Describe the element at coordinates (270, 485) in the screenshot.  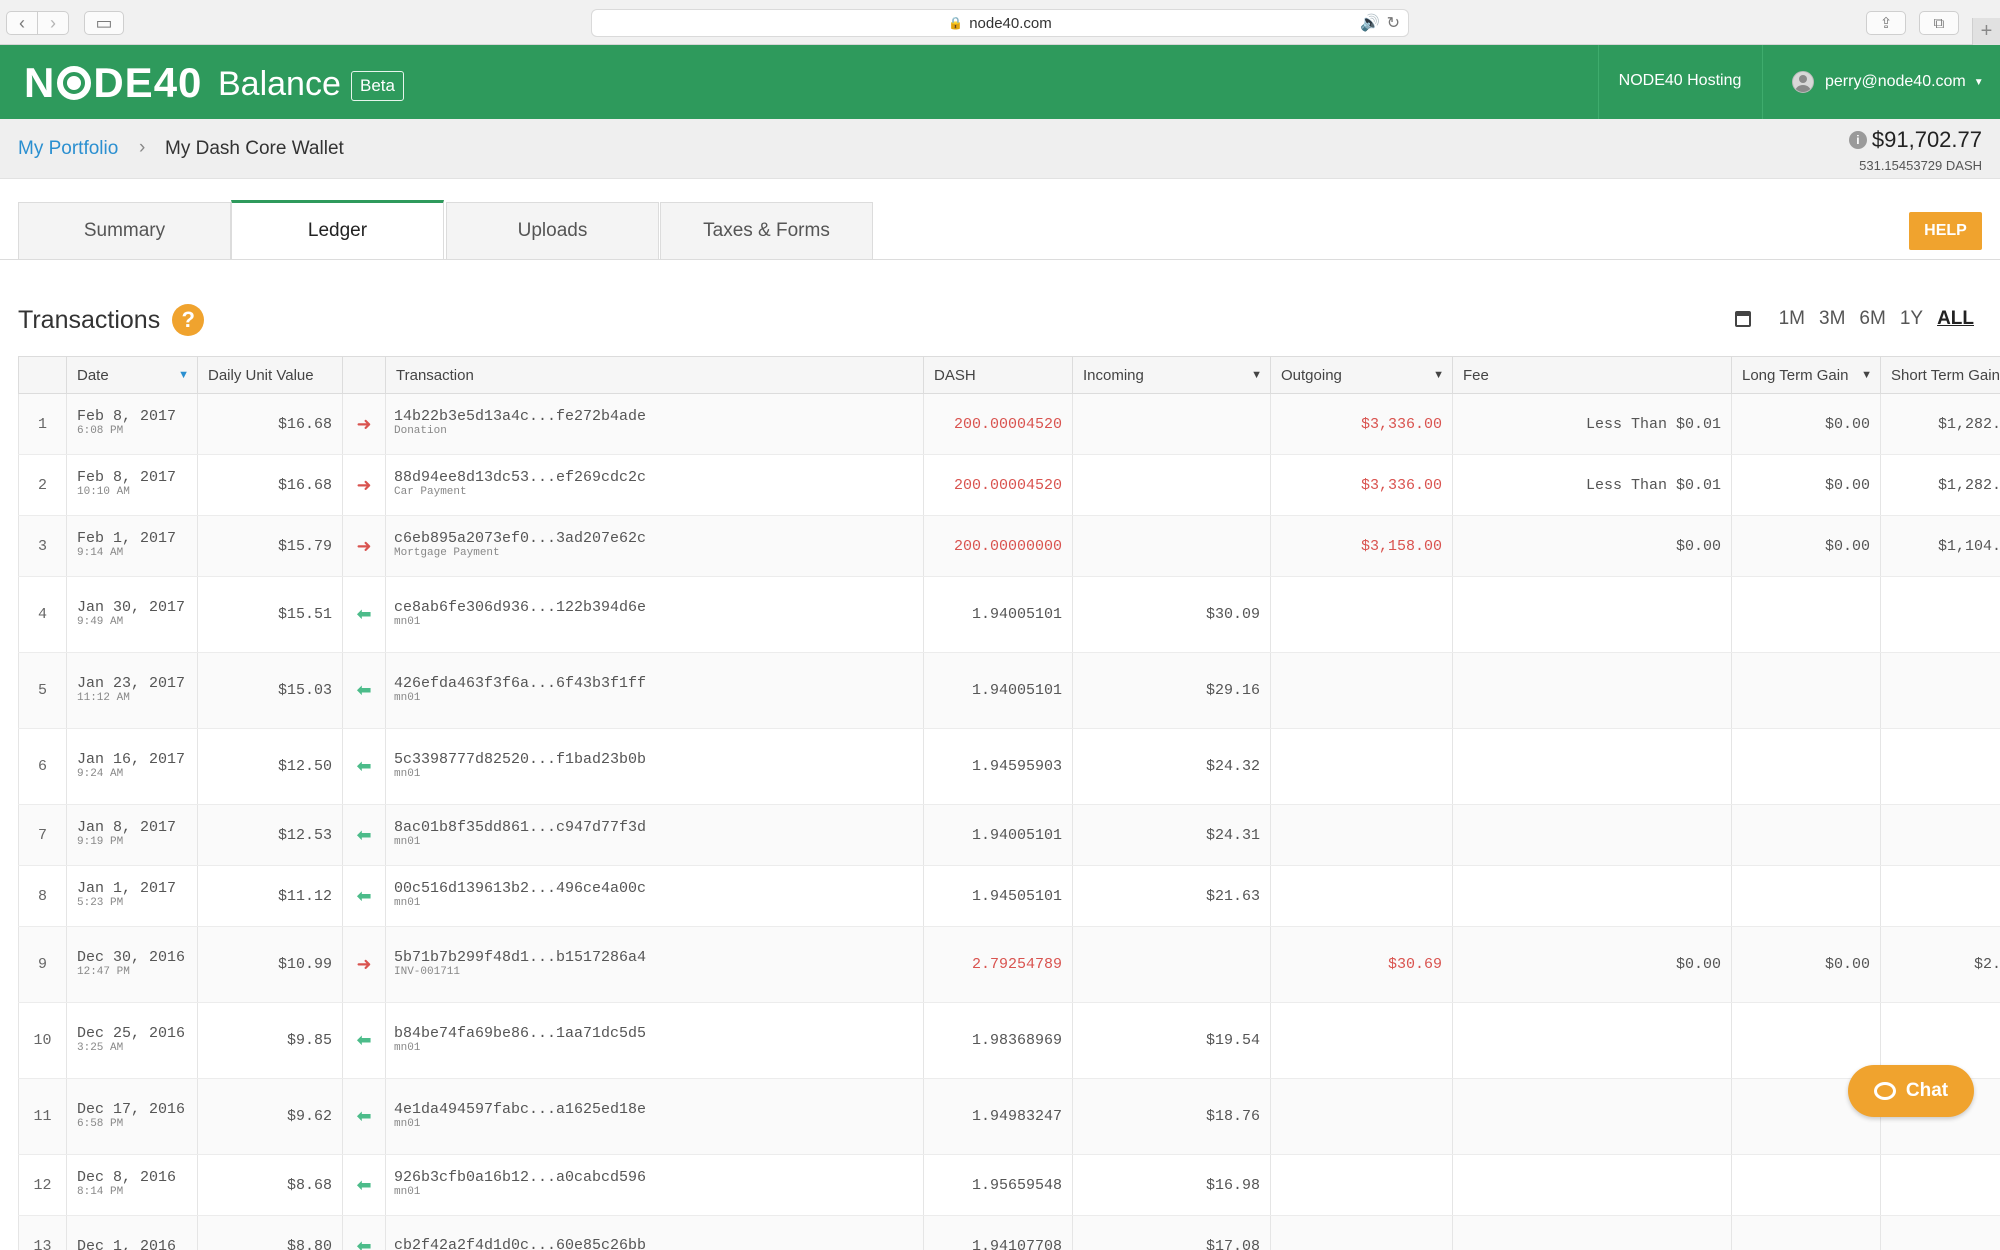
I see `row-daily-unit-value: $16.68` at that location.